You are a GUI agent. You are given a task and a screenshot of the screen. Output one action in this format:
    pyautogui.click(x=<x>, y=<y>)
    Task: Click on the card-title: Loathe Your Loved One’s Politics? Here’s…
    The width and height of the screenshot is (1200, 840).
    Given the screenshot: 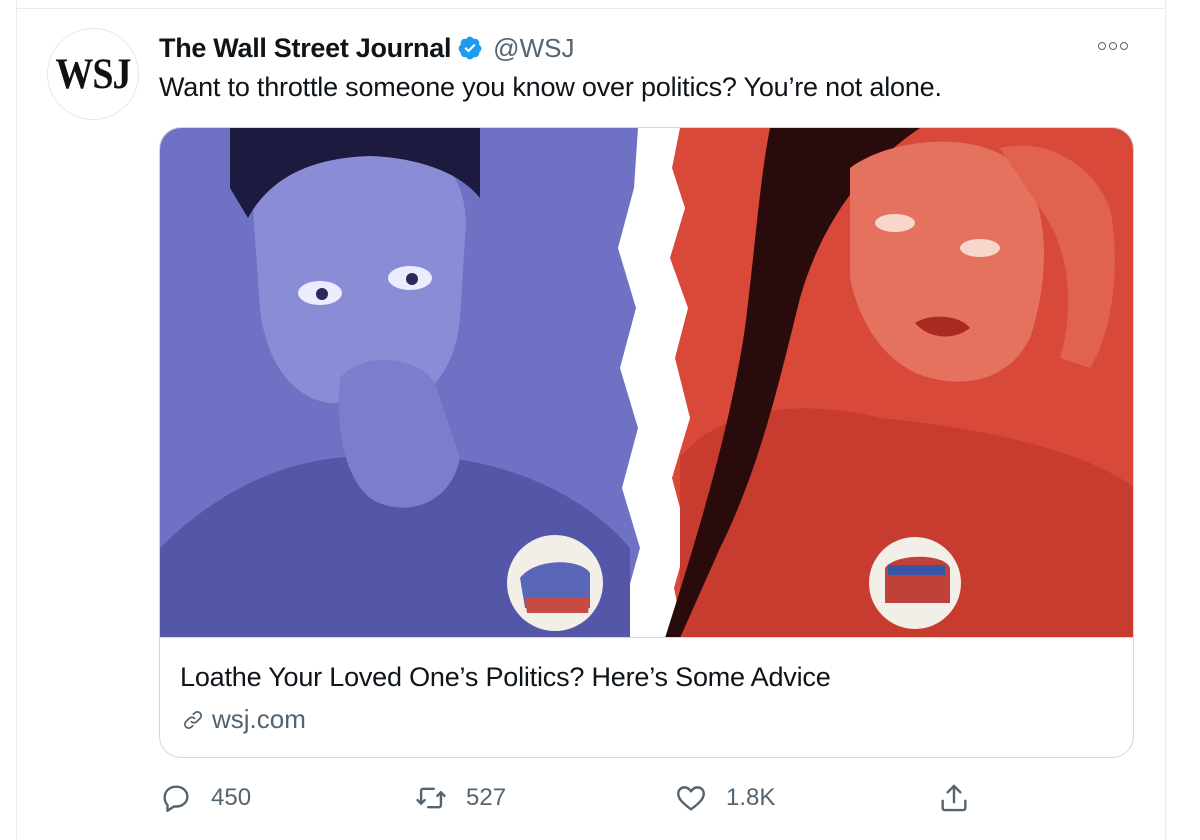 What is the action you would take?
    pyautogui.click(x=505, y=677)
    